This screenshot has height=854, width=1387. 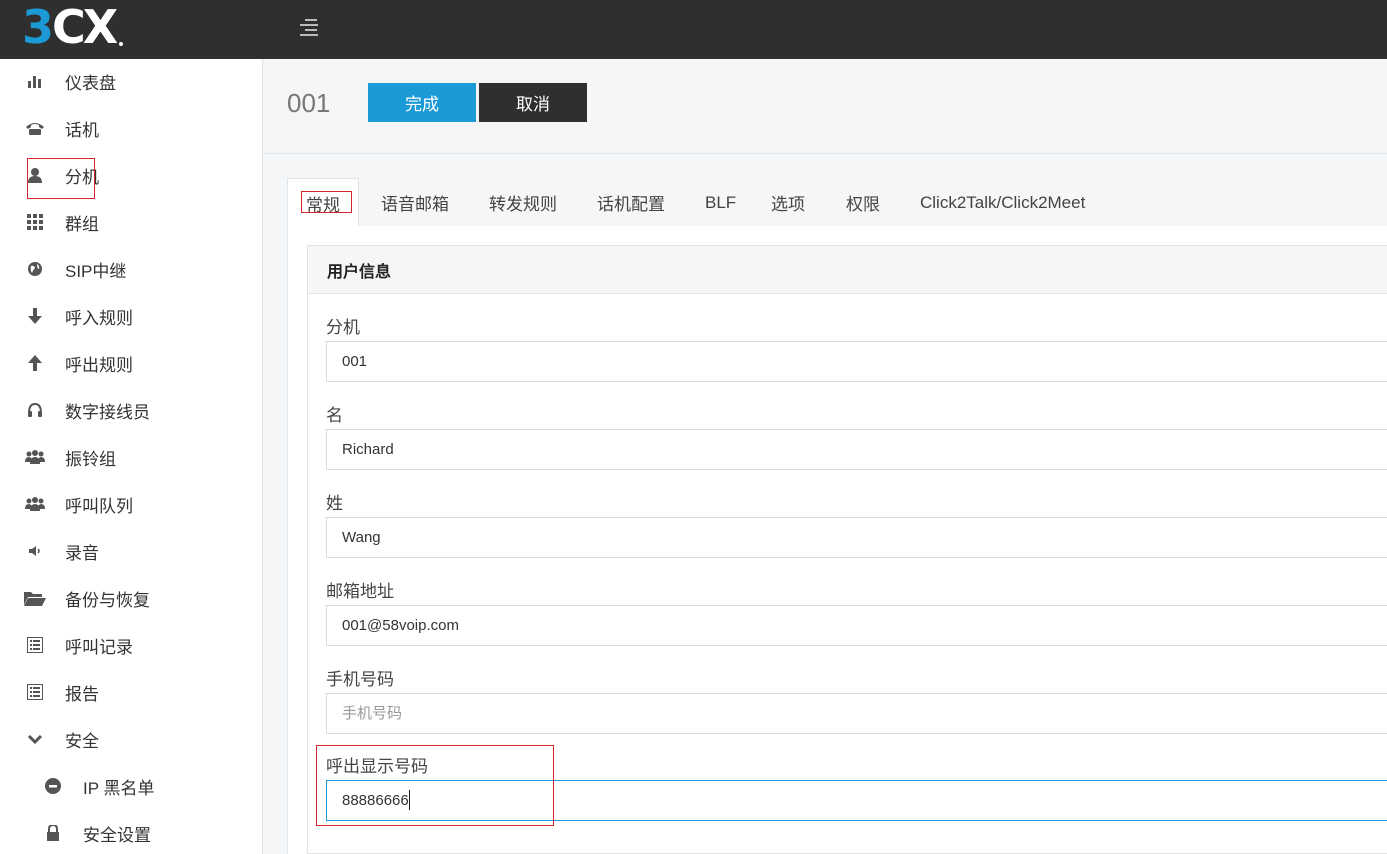 I want to click on top-bar: 3 CX, so click(x=693, y=29).